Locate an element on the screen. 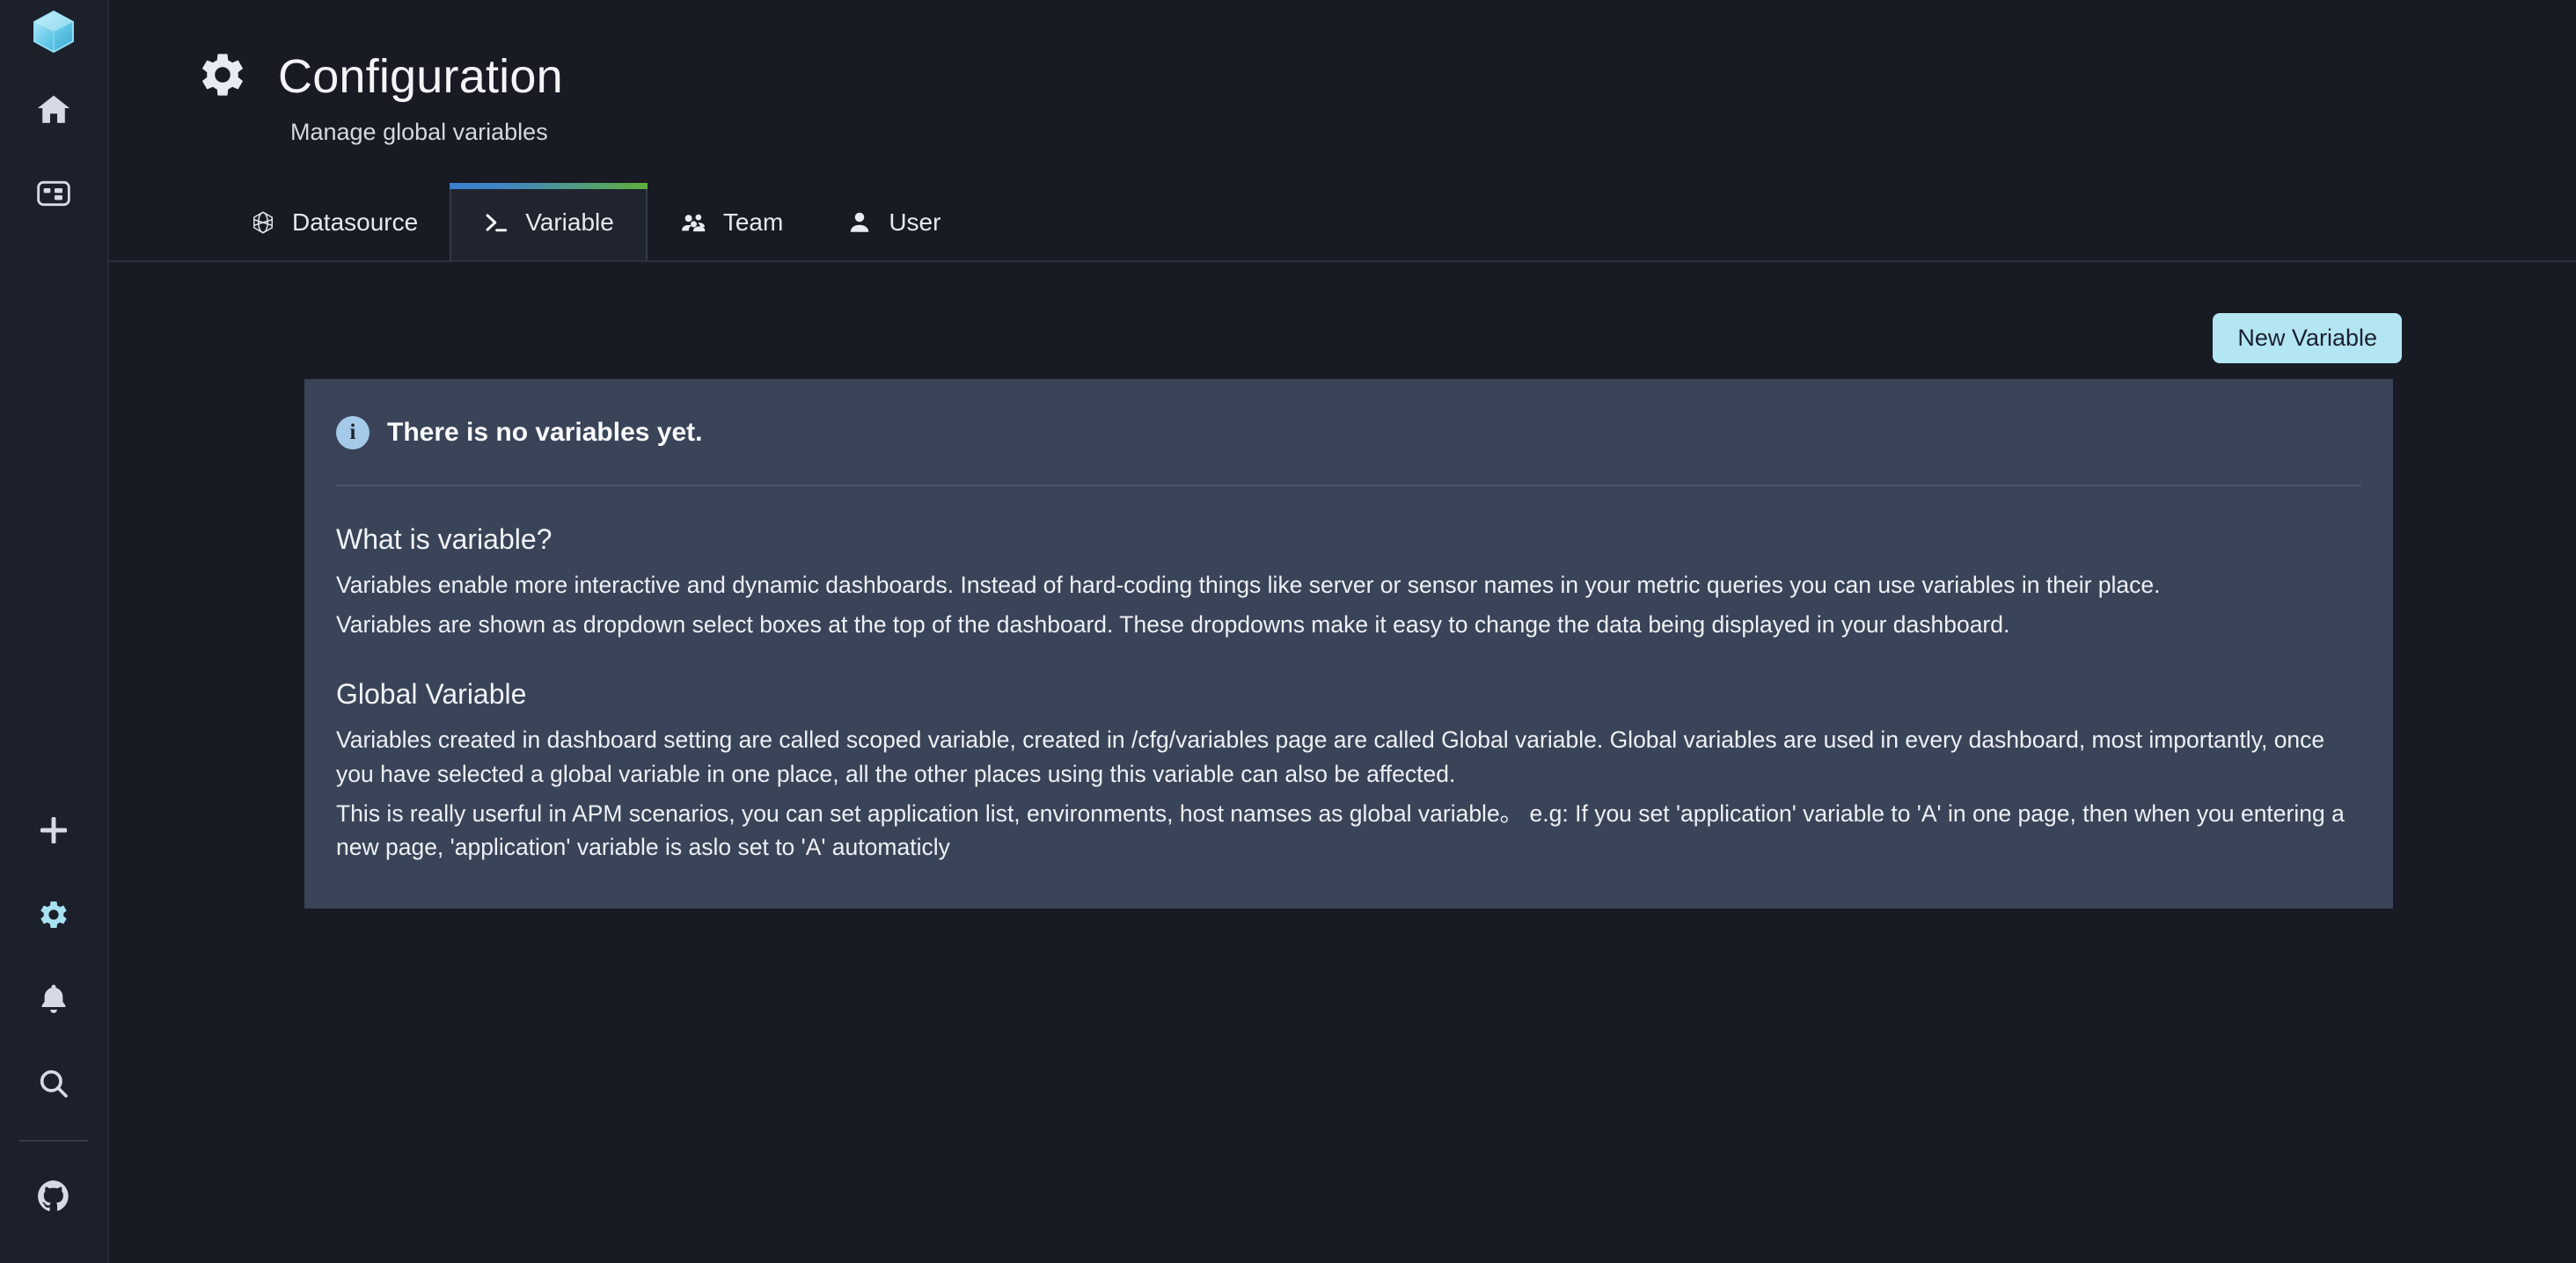 This screenshot has height=1263, width=2576. dashboard-grid-icon is located at coordinates (53, 194).